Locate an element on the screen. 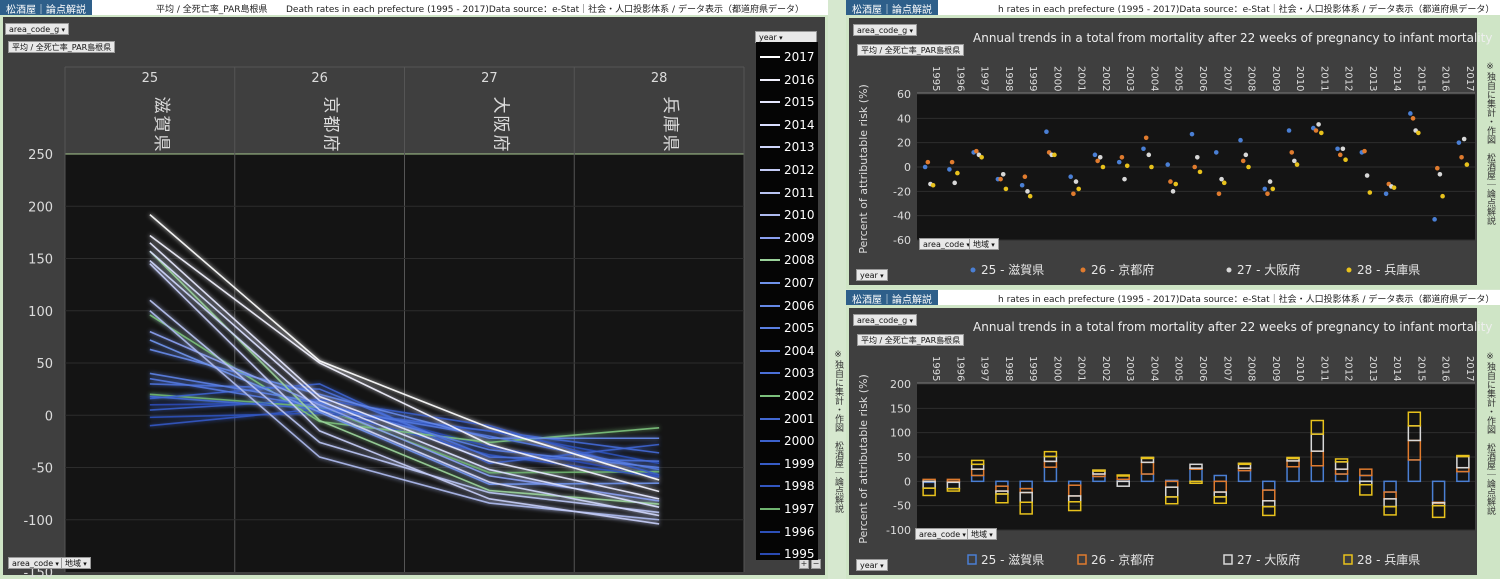  legend-year-2017: 2017 is located at coordinates (787, 57).